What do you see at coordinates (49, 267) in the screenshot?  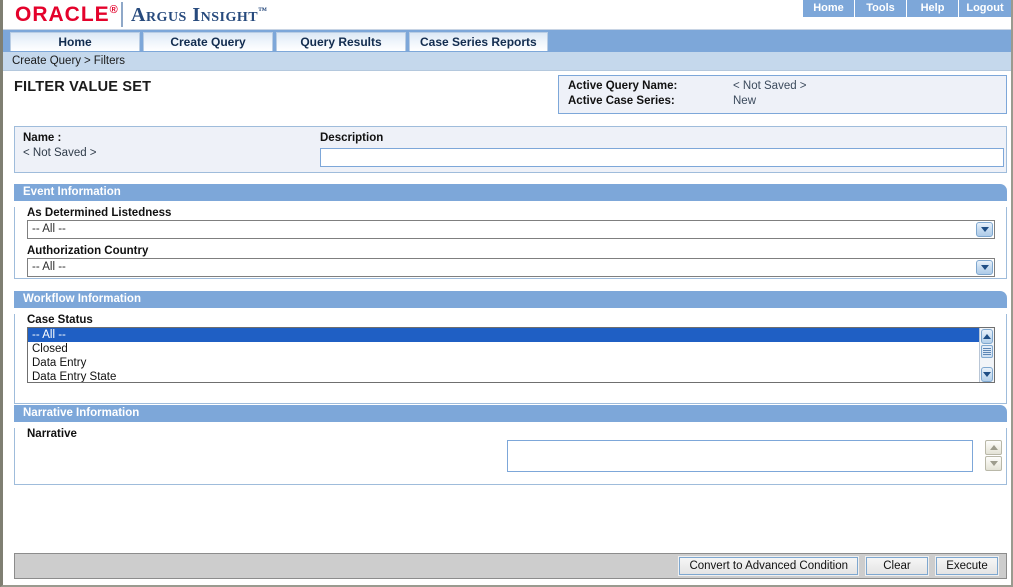 I see `authorization-country-value: -- All --` at bounding box center [49, 267].